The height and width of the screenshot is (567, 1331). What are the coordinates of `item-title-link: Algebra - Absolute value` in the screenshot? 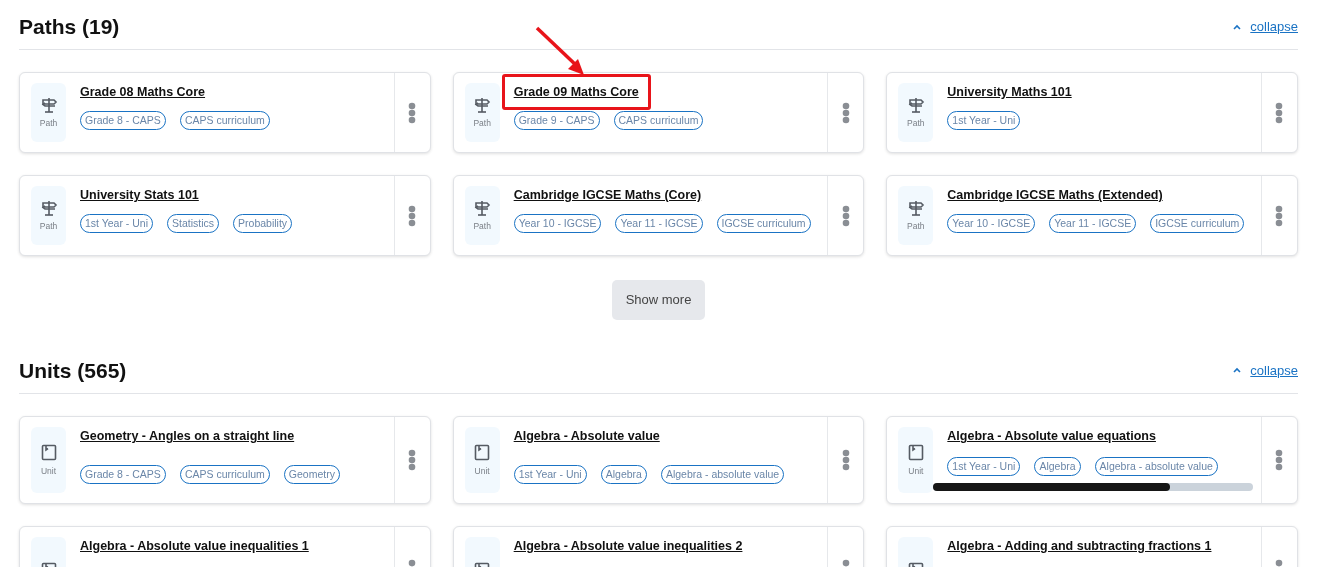 It's located at (586, 436).